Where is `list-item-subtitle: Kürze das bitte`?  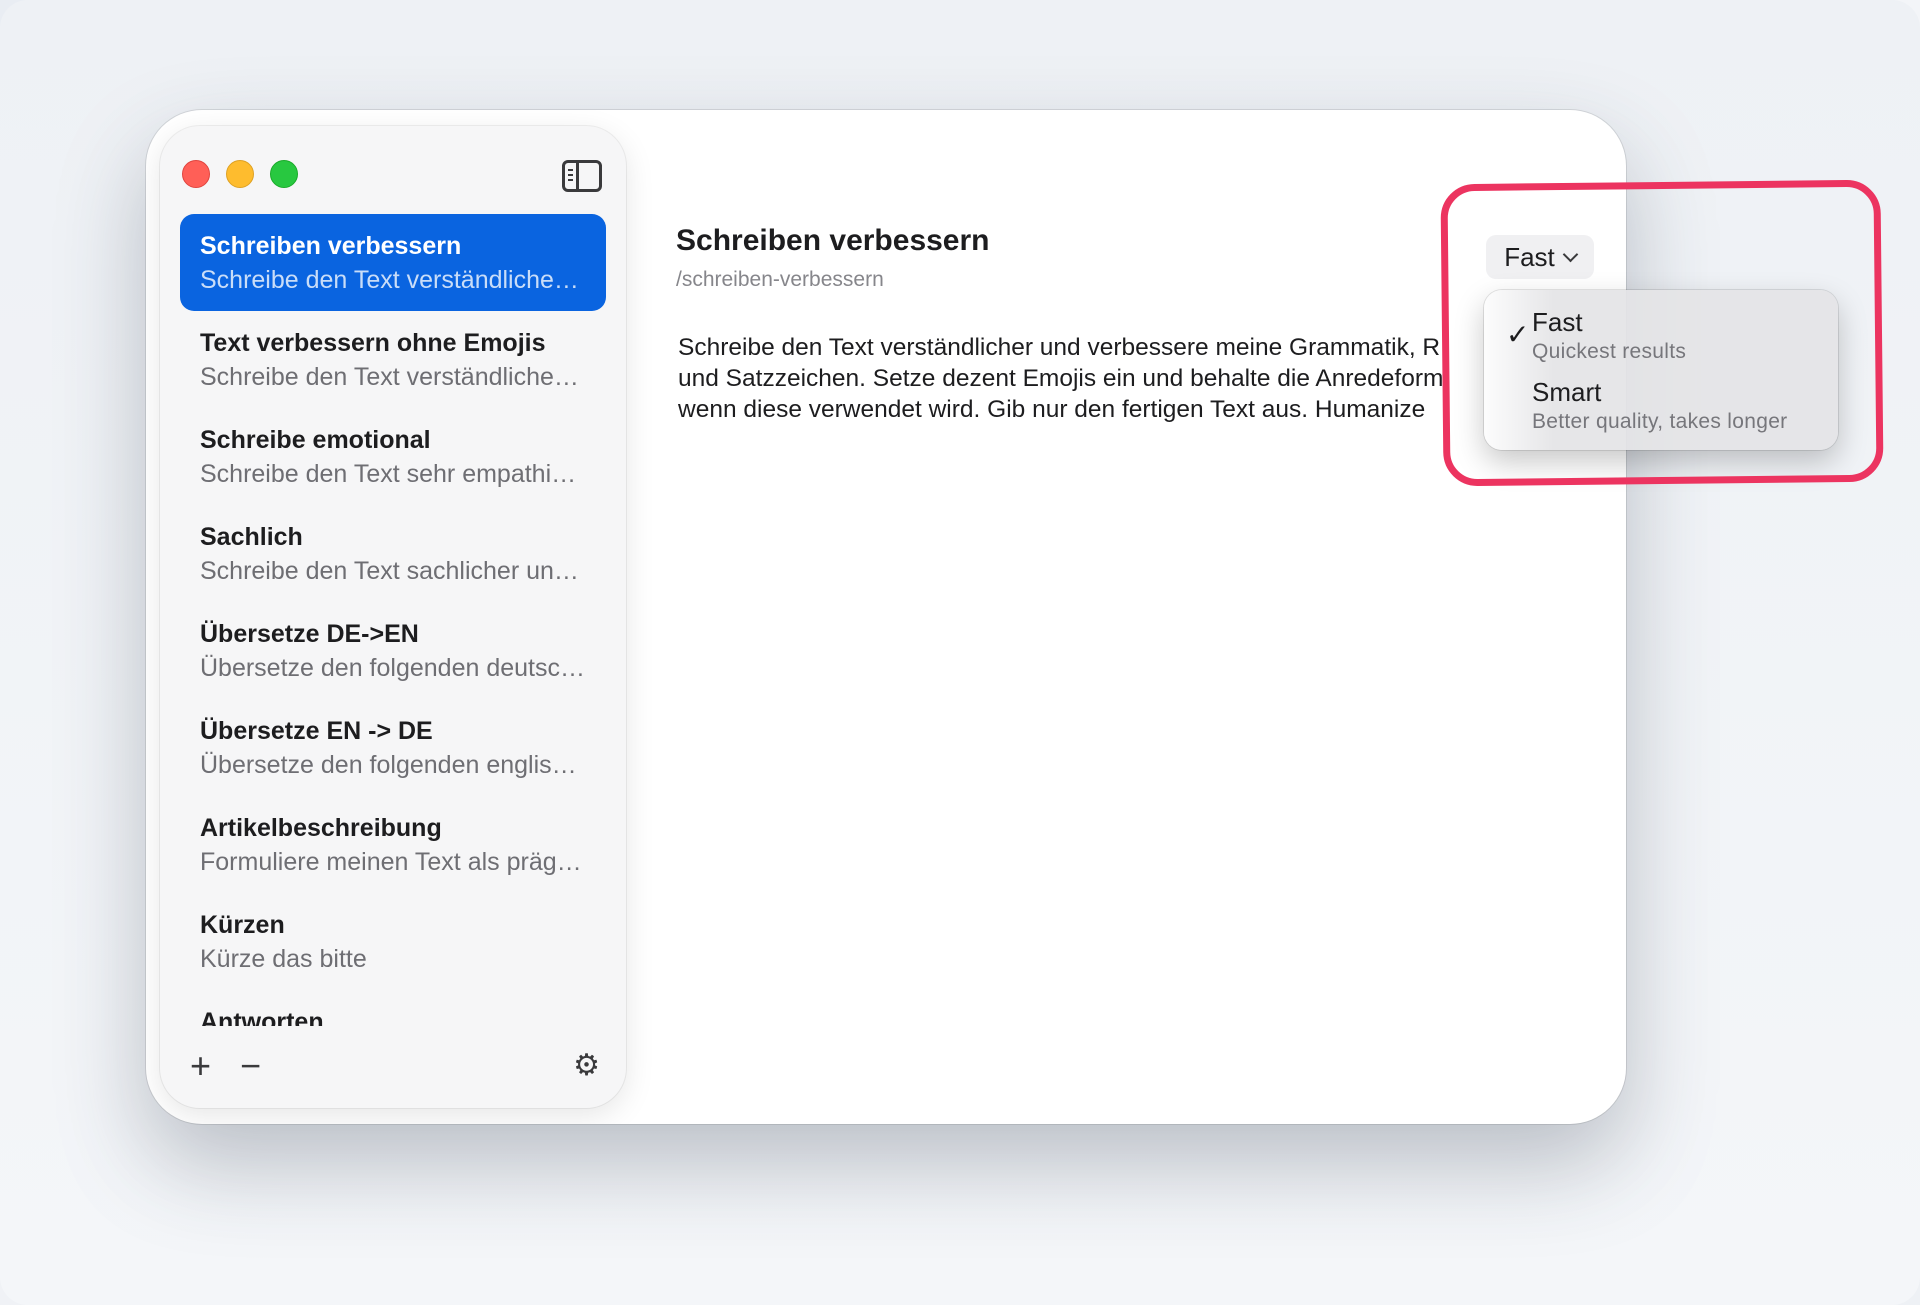 list-item-subtitle: Kürze das bitte is located at coordinates (283, 959).